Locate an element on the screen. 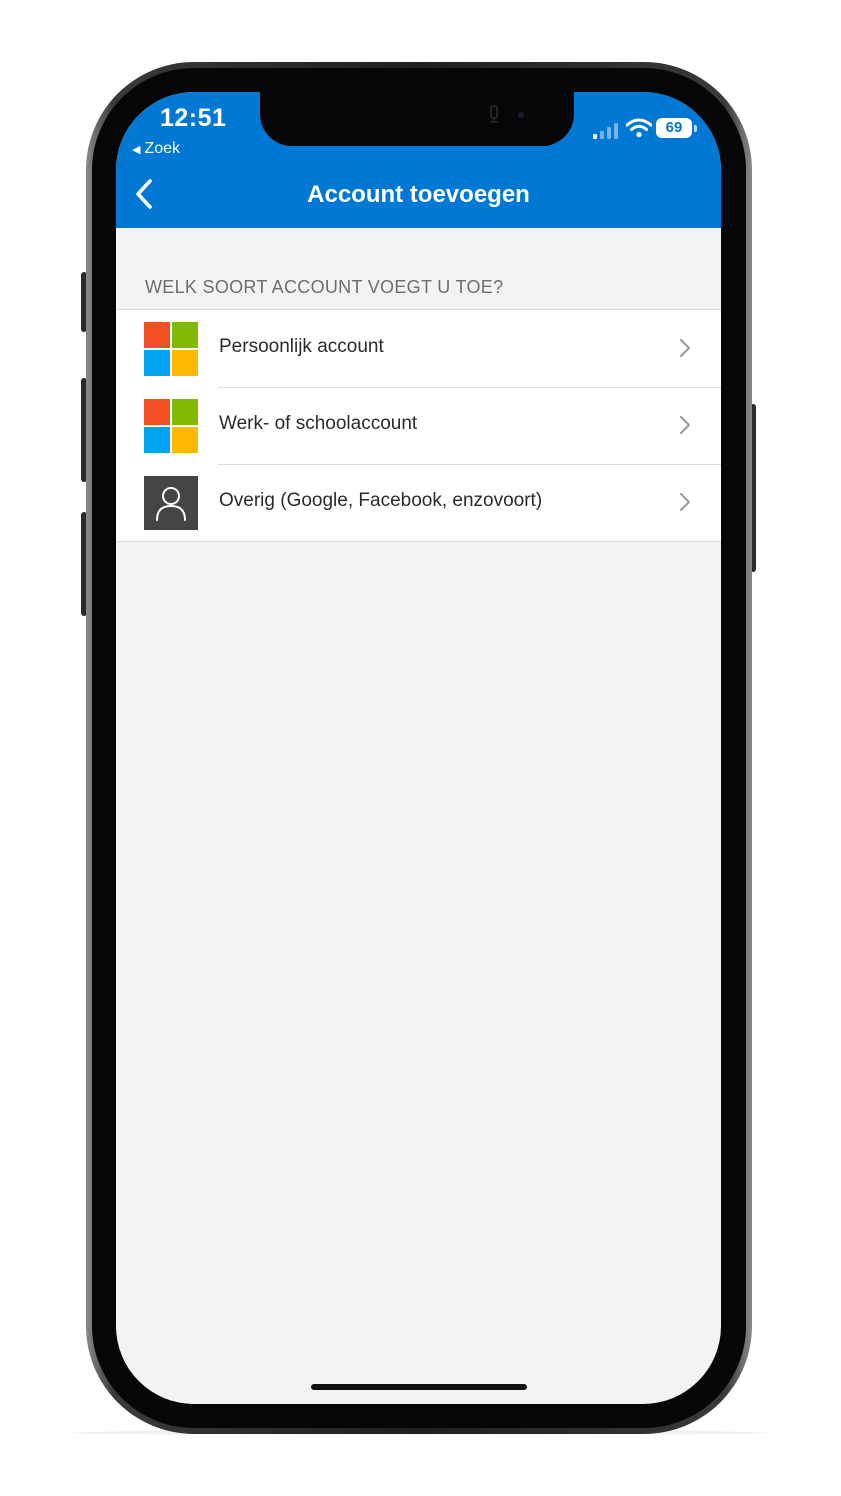 The width and height of the screenshot is (841, 1496). app-header: 12:51 ◀ Zoek 69 Account toevoegen is located at coordinates (418, 160).